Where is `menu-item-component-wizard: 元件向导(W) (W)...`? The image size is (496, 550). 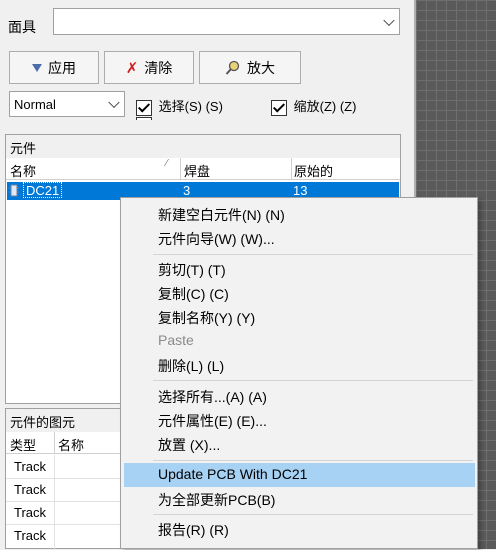
menu-item-component-wizard: 元件向导(W) (W)... is located at coordinates (216, 239).